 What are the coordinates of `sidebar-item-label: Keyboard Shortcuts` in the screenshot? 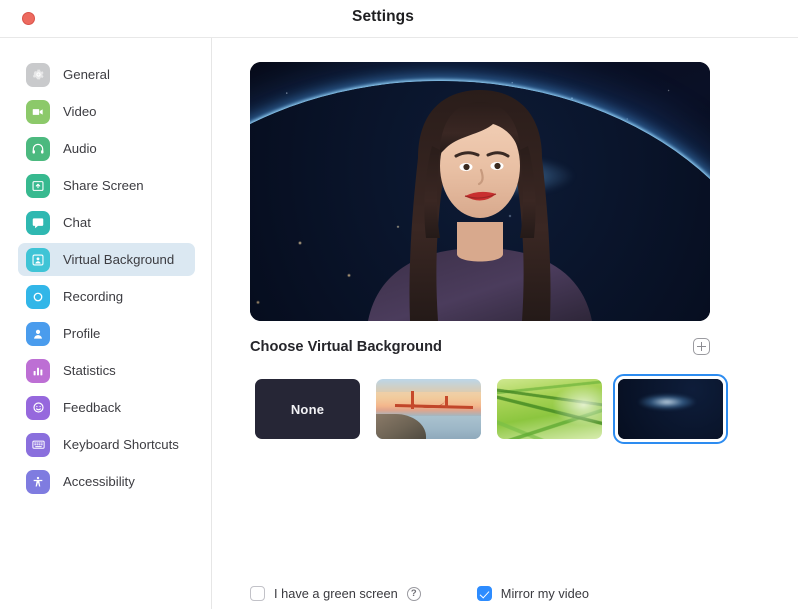 It's located at (121, 444).